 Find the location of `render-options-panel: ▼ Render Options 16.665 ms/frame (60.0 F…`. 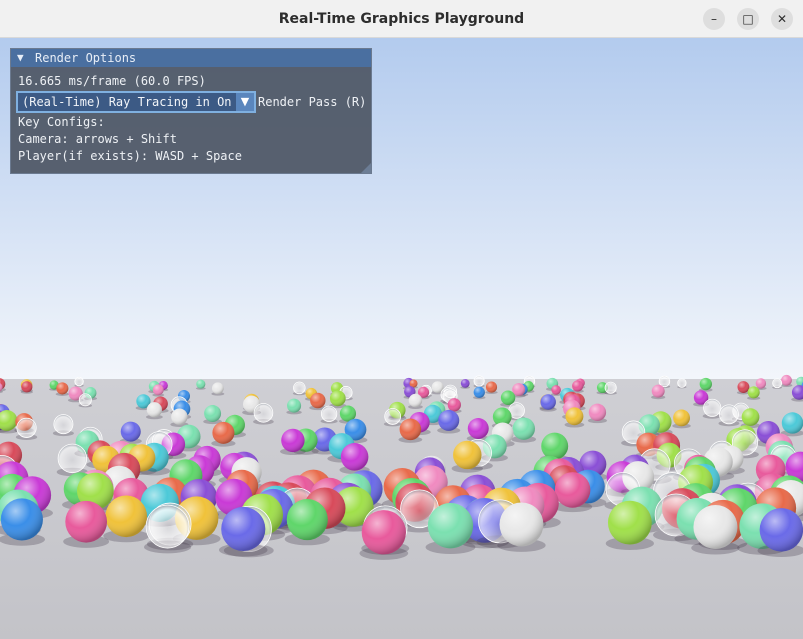

render-options-panel: ▼ Render Options 16.665 ms/frame (60.0 F… is located at coordinates (191, 111).